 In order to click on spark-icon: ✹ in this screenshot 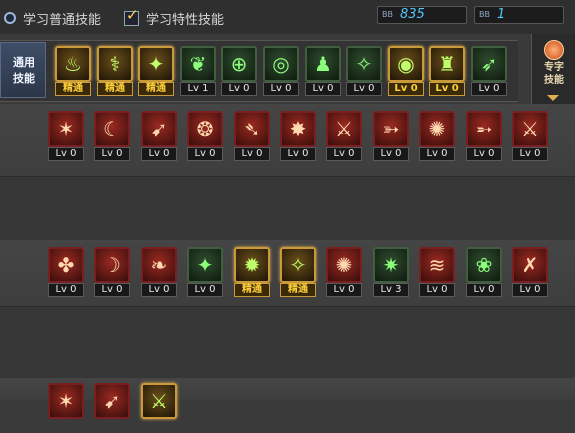, I will do `click(252, 265)`.